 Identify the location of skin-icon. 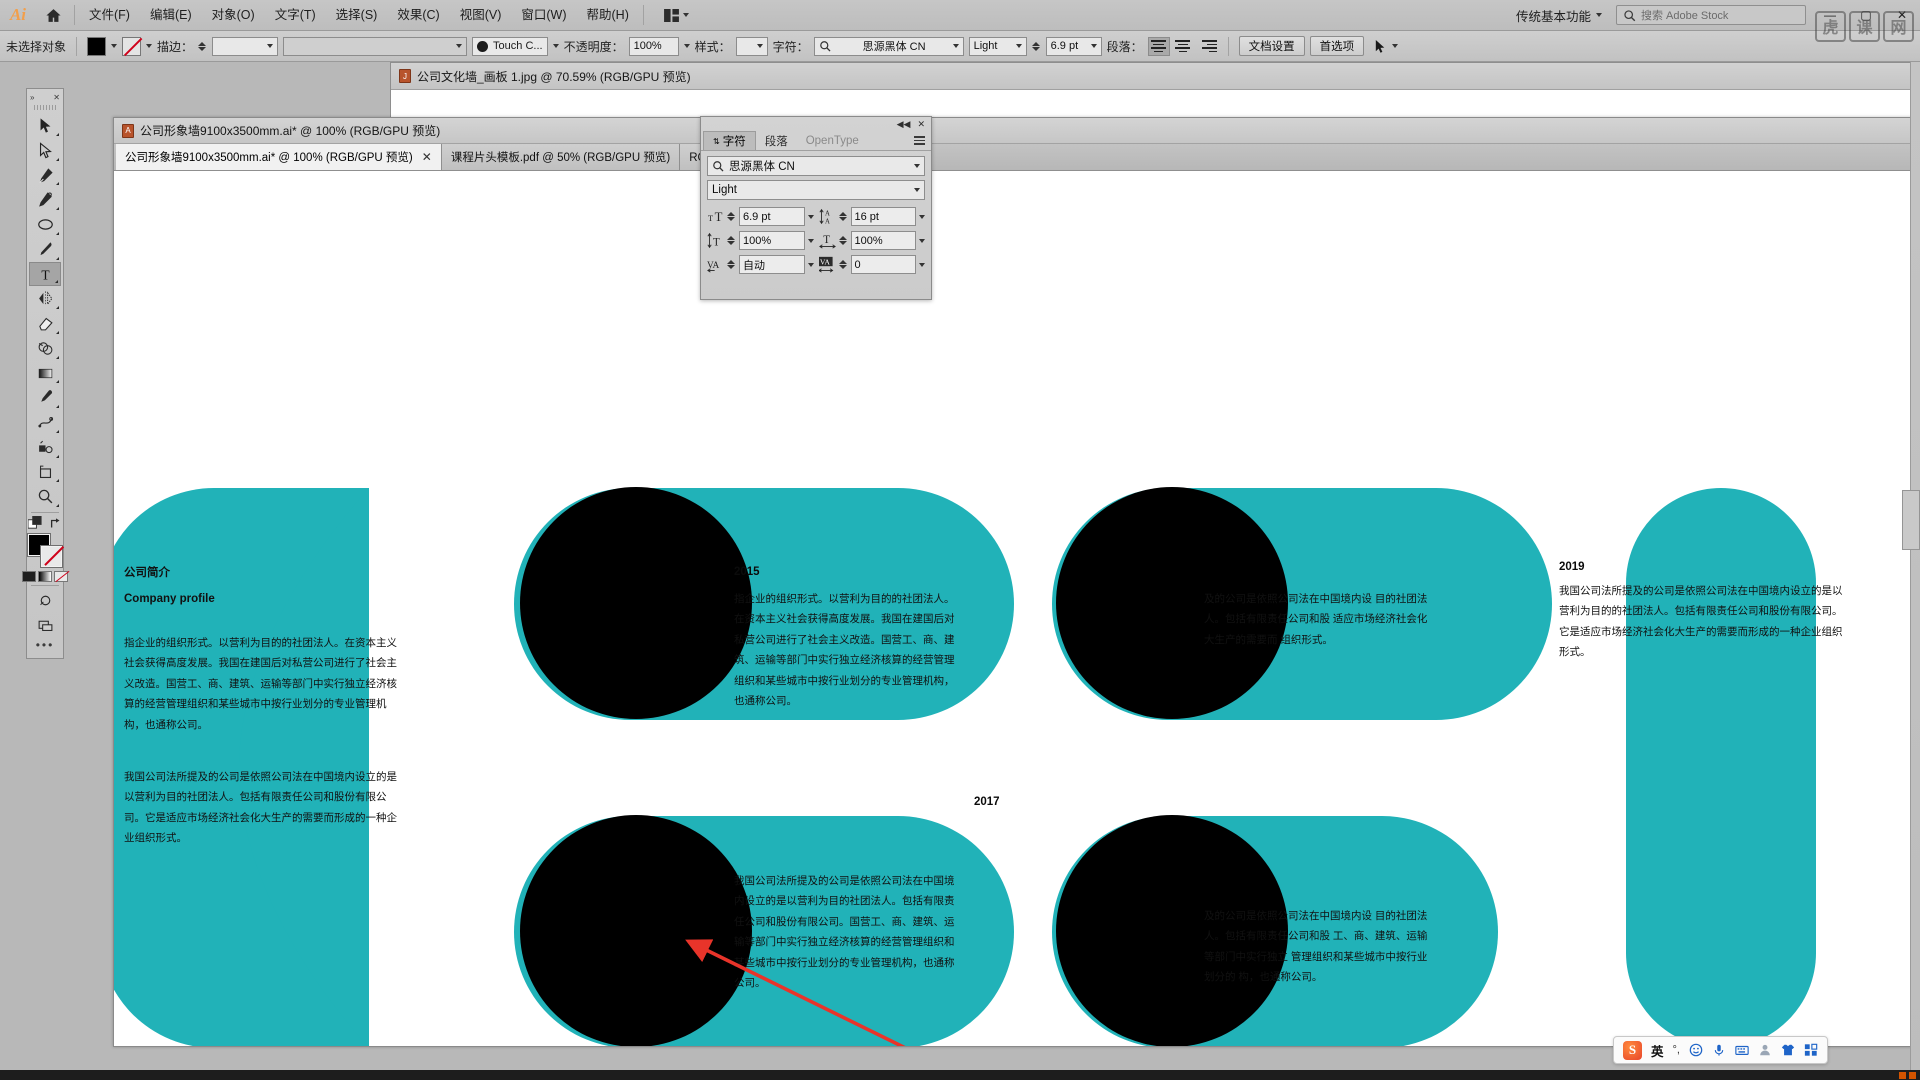
(1788, 1050).